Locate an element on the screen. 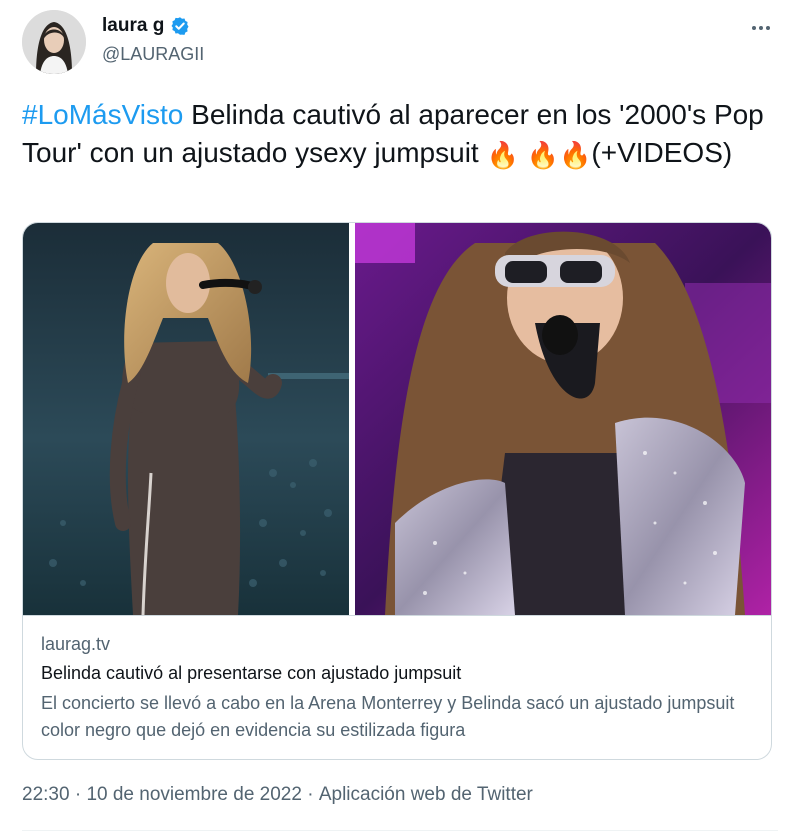 The width and height of the screenshot is (800, 836). tweet-suffix: (+VIDEOS) is located at coordinates (662, 152).